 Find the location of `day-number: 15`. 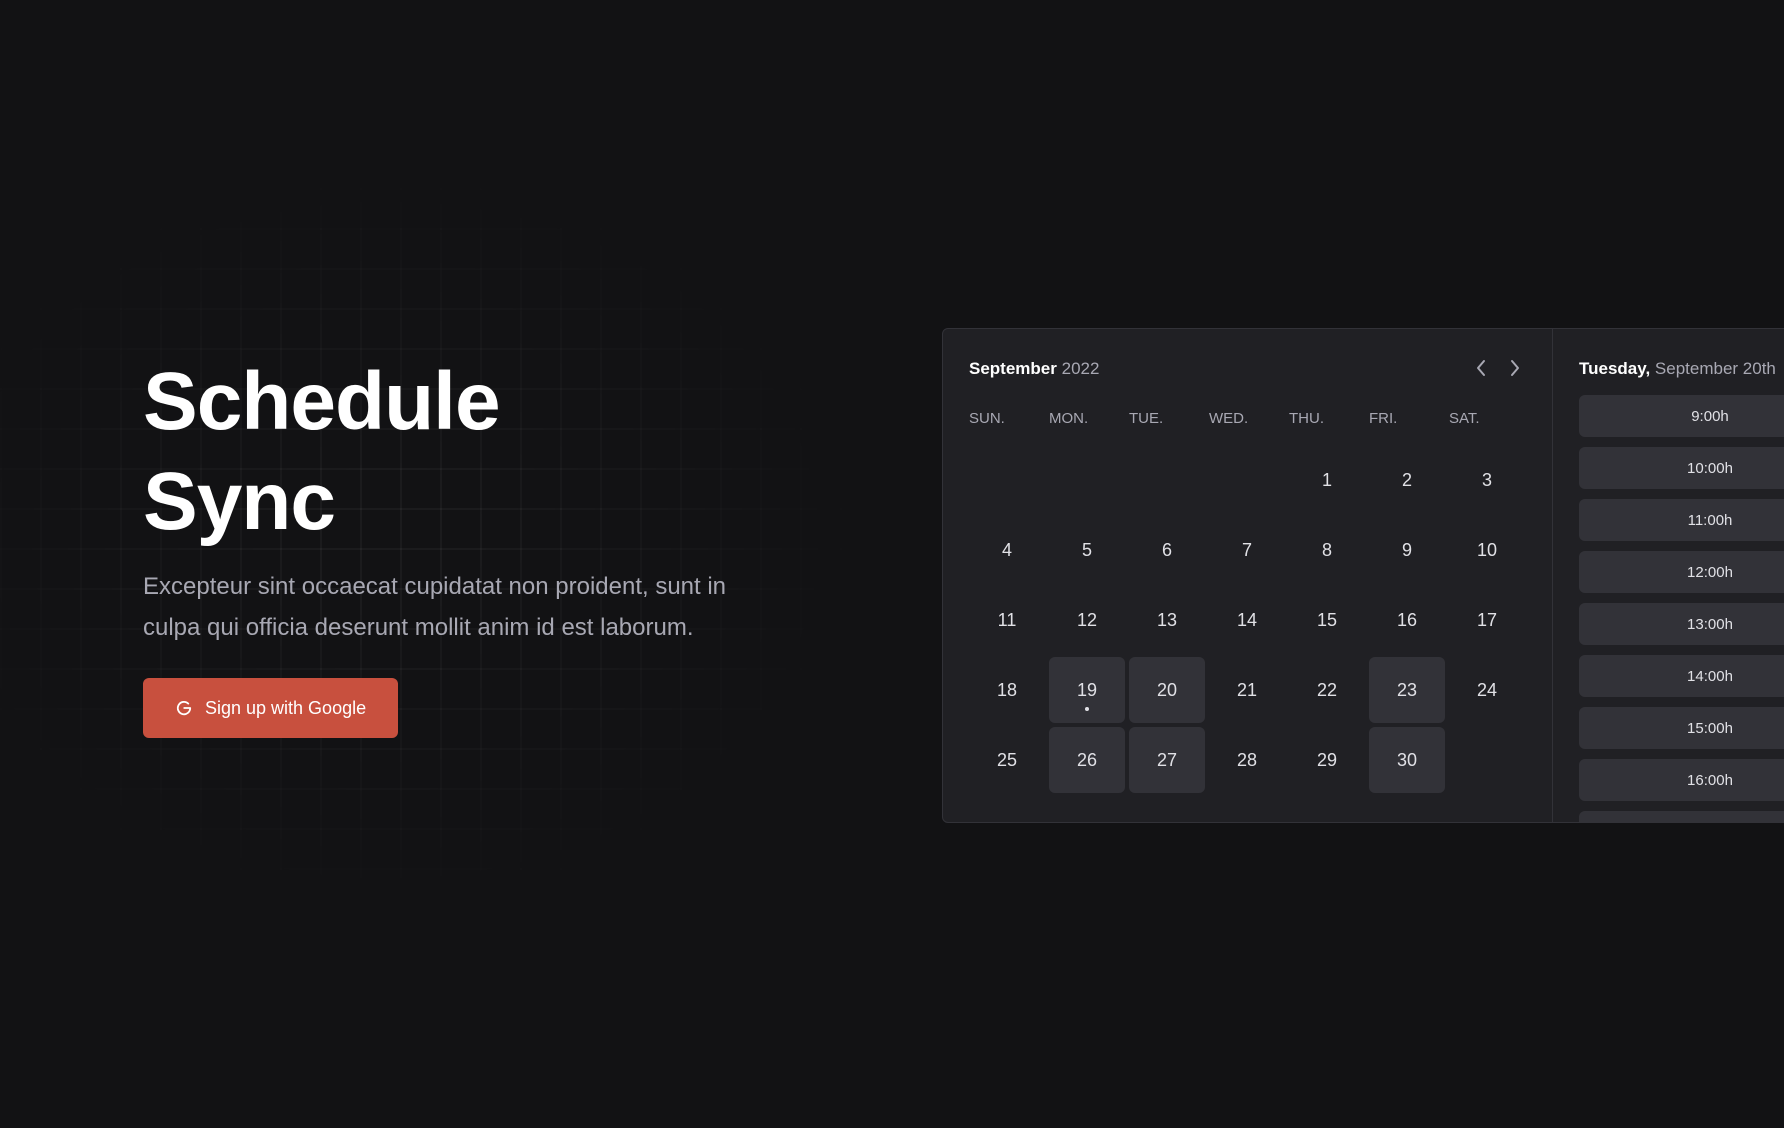

day-number: 15 is located at coordinates (1327, 619).